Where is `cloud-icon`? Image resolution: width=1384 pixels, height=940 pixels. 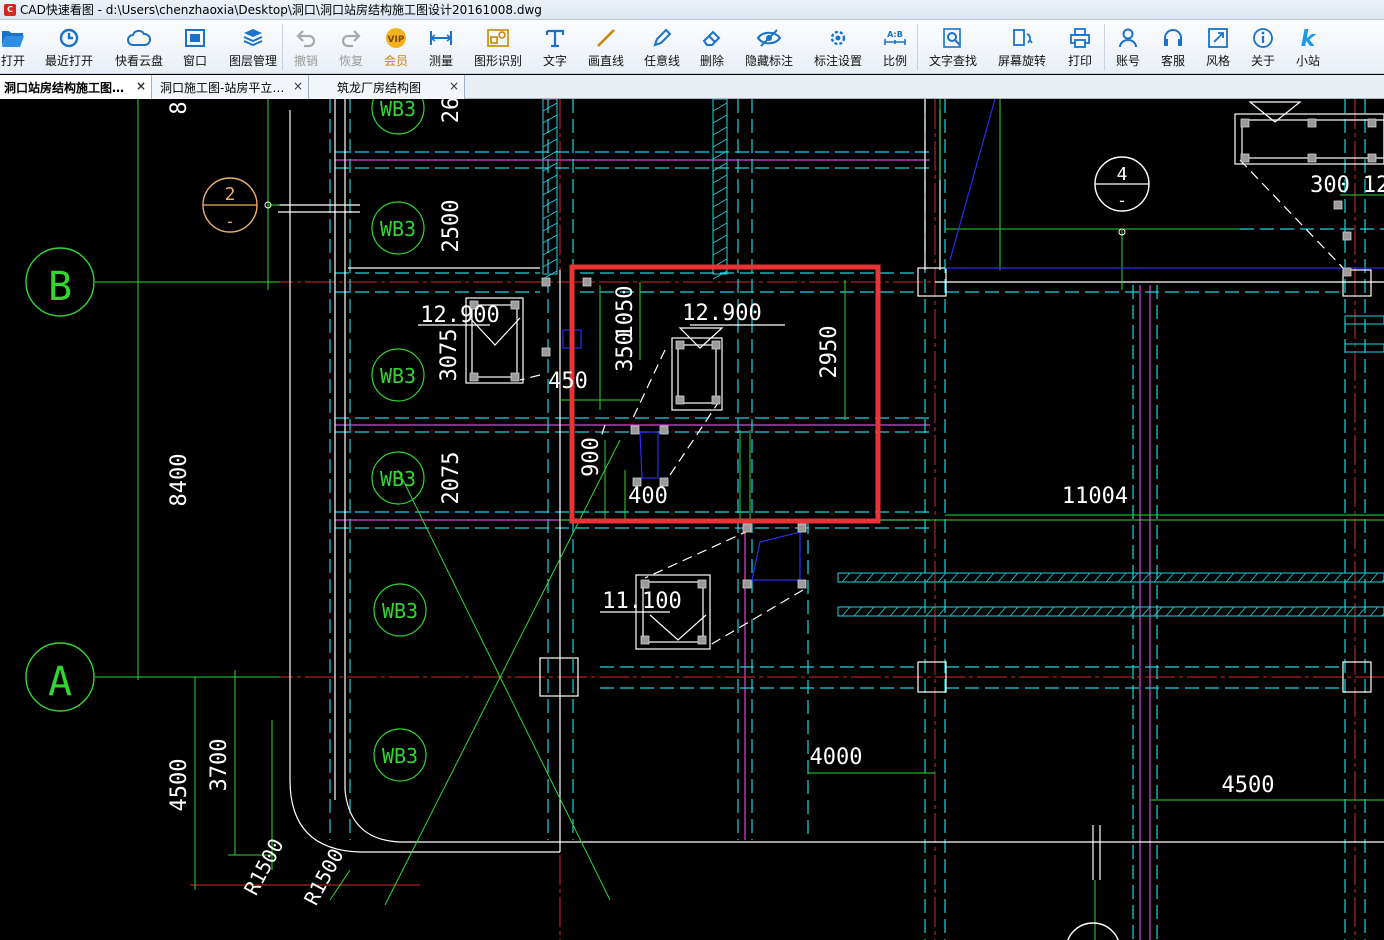 cloud-icon is located at coordinates (139, 38).